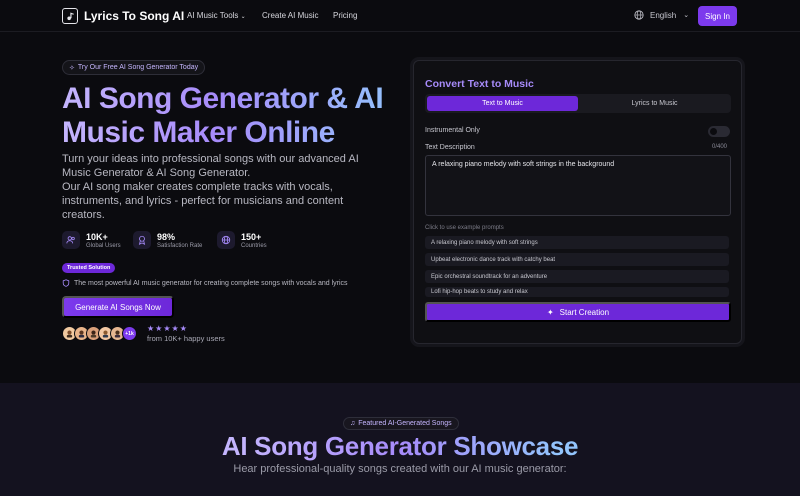  I want to click on nav-create-ai-music: Create AI Music, so click(290, 15).